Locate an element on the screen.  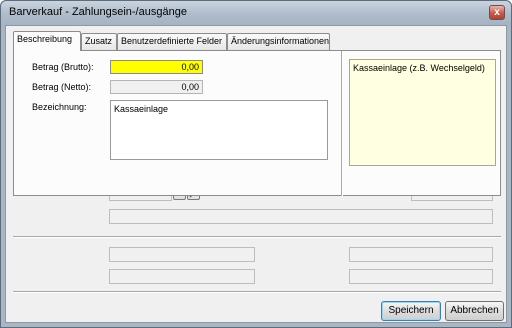
info-note: Kassaeinlage (z.B. Wechselgeld) is located at coordinates (422, 112).